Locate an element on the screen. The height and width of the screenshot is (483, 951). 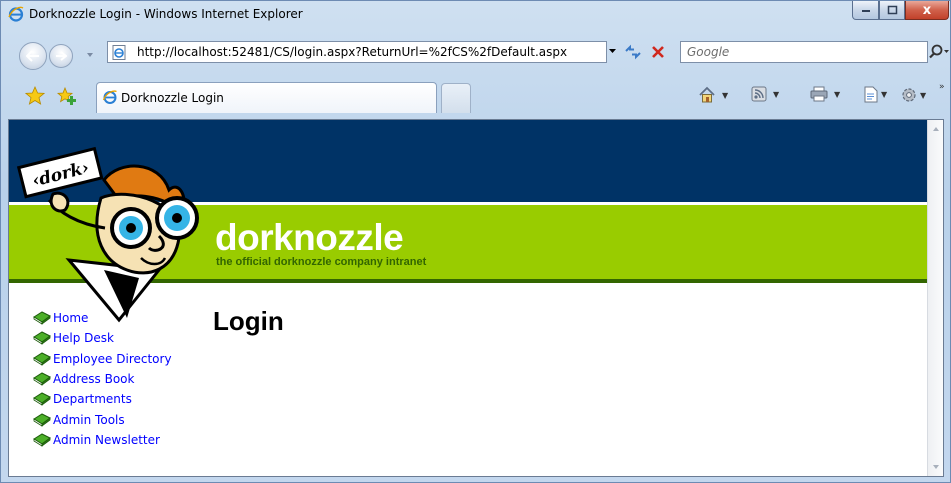
menu-link-help-desk: Help Desk is located at coordinates (83, 338).